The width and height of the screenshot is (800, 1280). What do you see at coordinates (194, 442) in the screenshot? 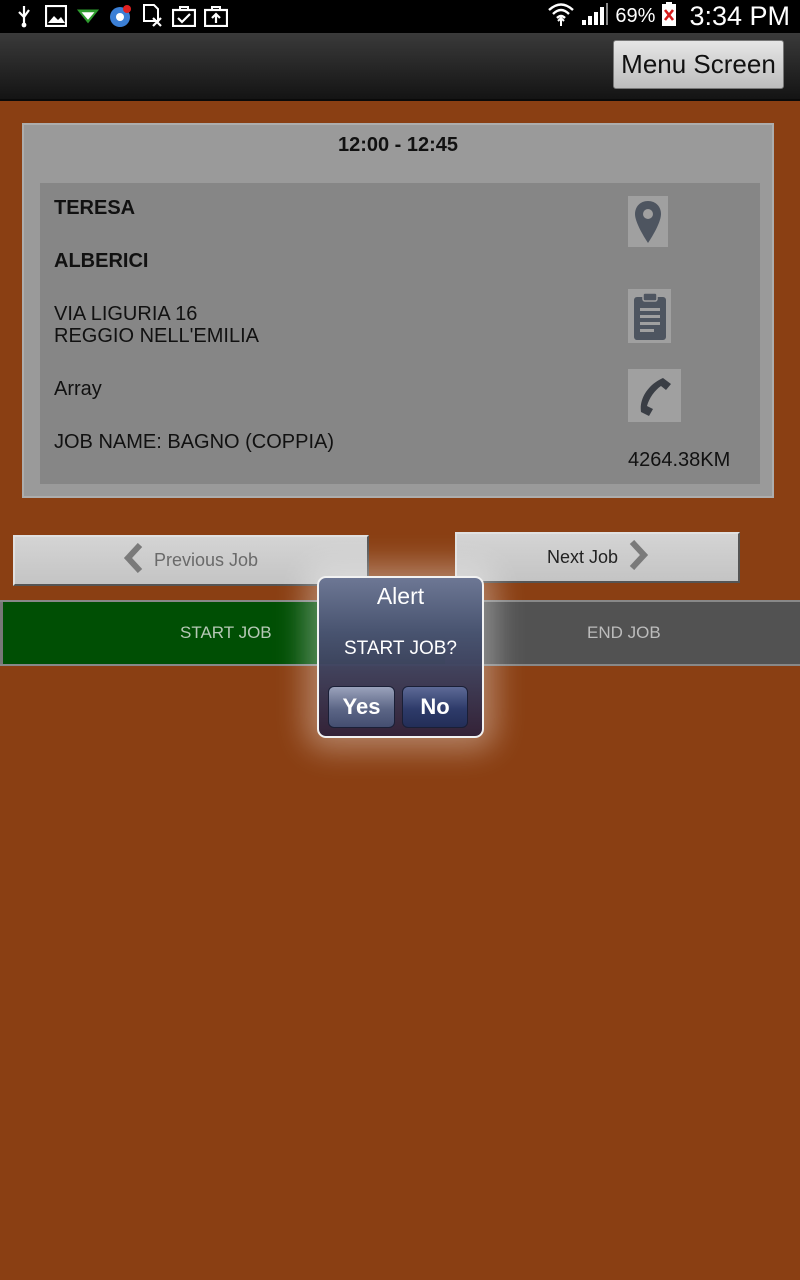
I see `job-name: JOB NAME: BAGNO (COPPIA)` at bounding box center [194, 442].